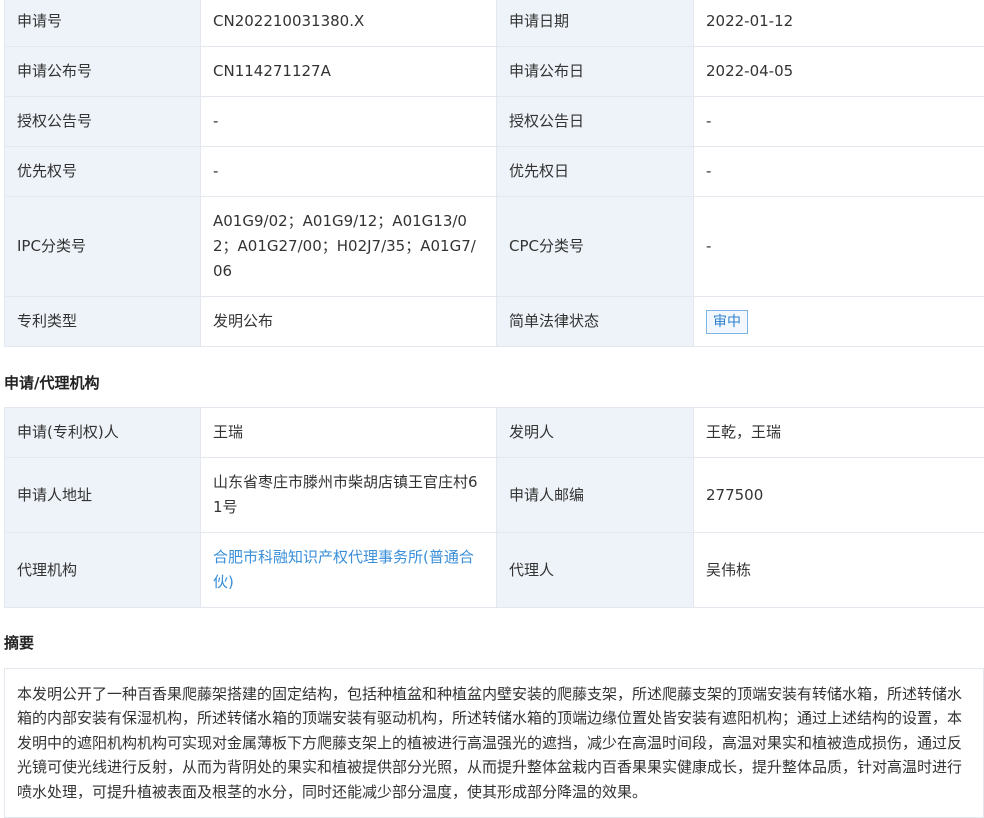  I want to click on agent-label: 代理人, so click(595, 570).